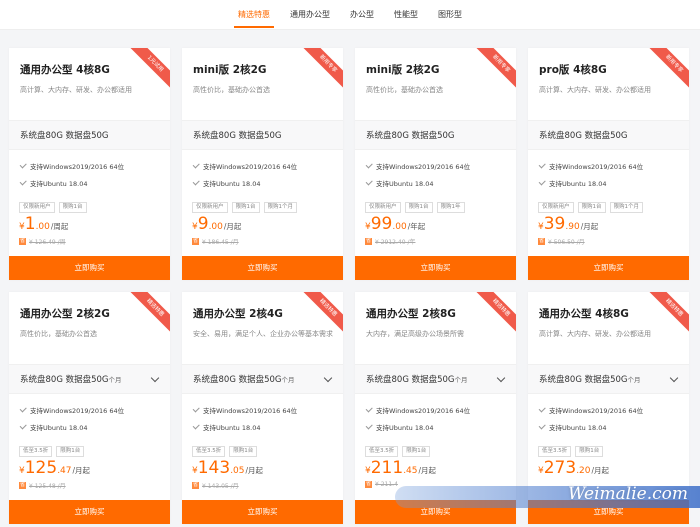  I want to click on original-price: 省 ¥ 211.4, so click(381, 484).